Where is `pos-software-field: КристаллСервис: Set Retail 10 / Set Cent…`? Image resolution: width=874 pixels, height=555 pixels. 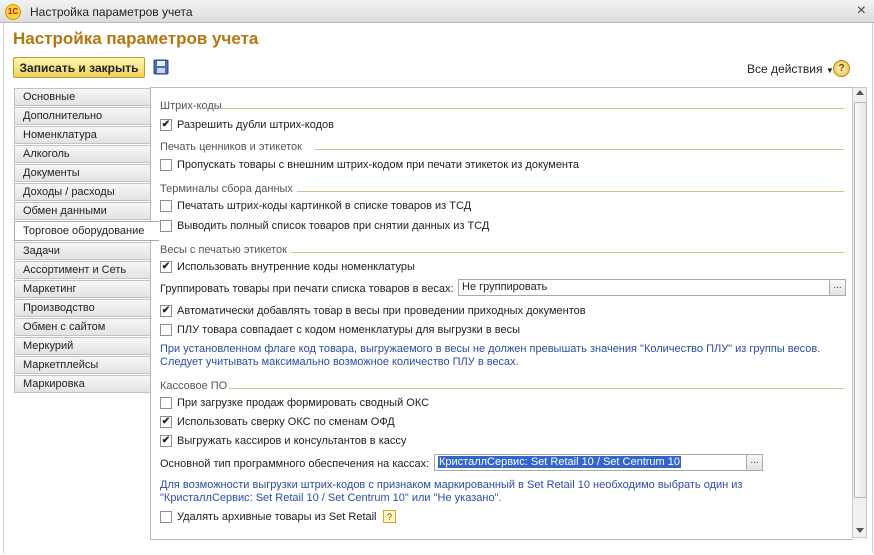 pos-software-field: КристаллСервис: Set Retail 10 / Set Cent… is located at coordinates (590, 462).